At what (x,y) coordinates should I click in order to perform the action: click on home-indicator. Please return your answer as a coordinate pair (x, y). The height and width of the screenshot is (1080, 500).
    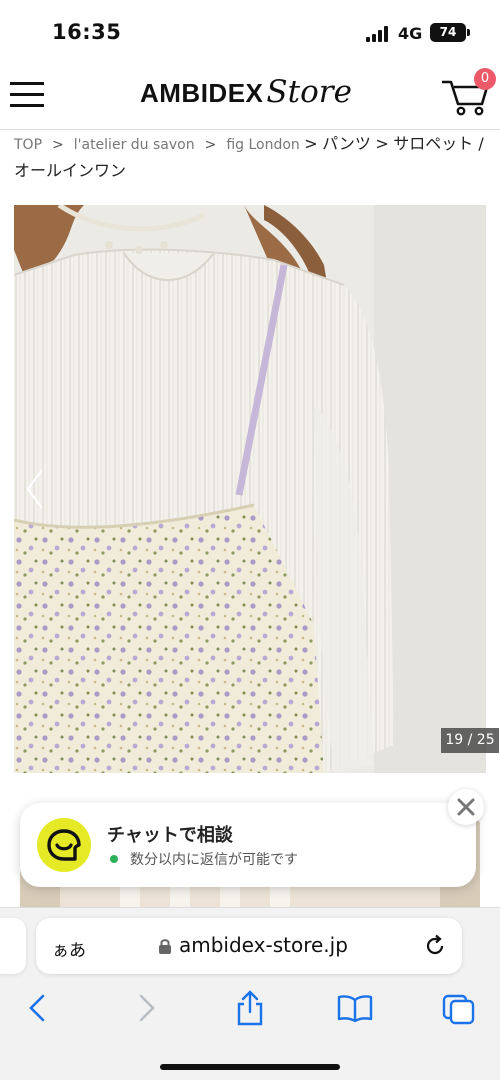
    Looking at the image, I should click on (250, 1067).